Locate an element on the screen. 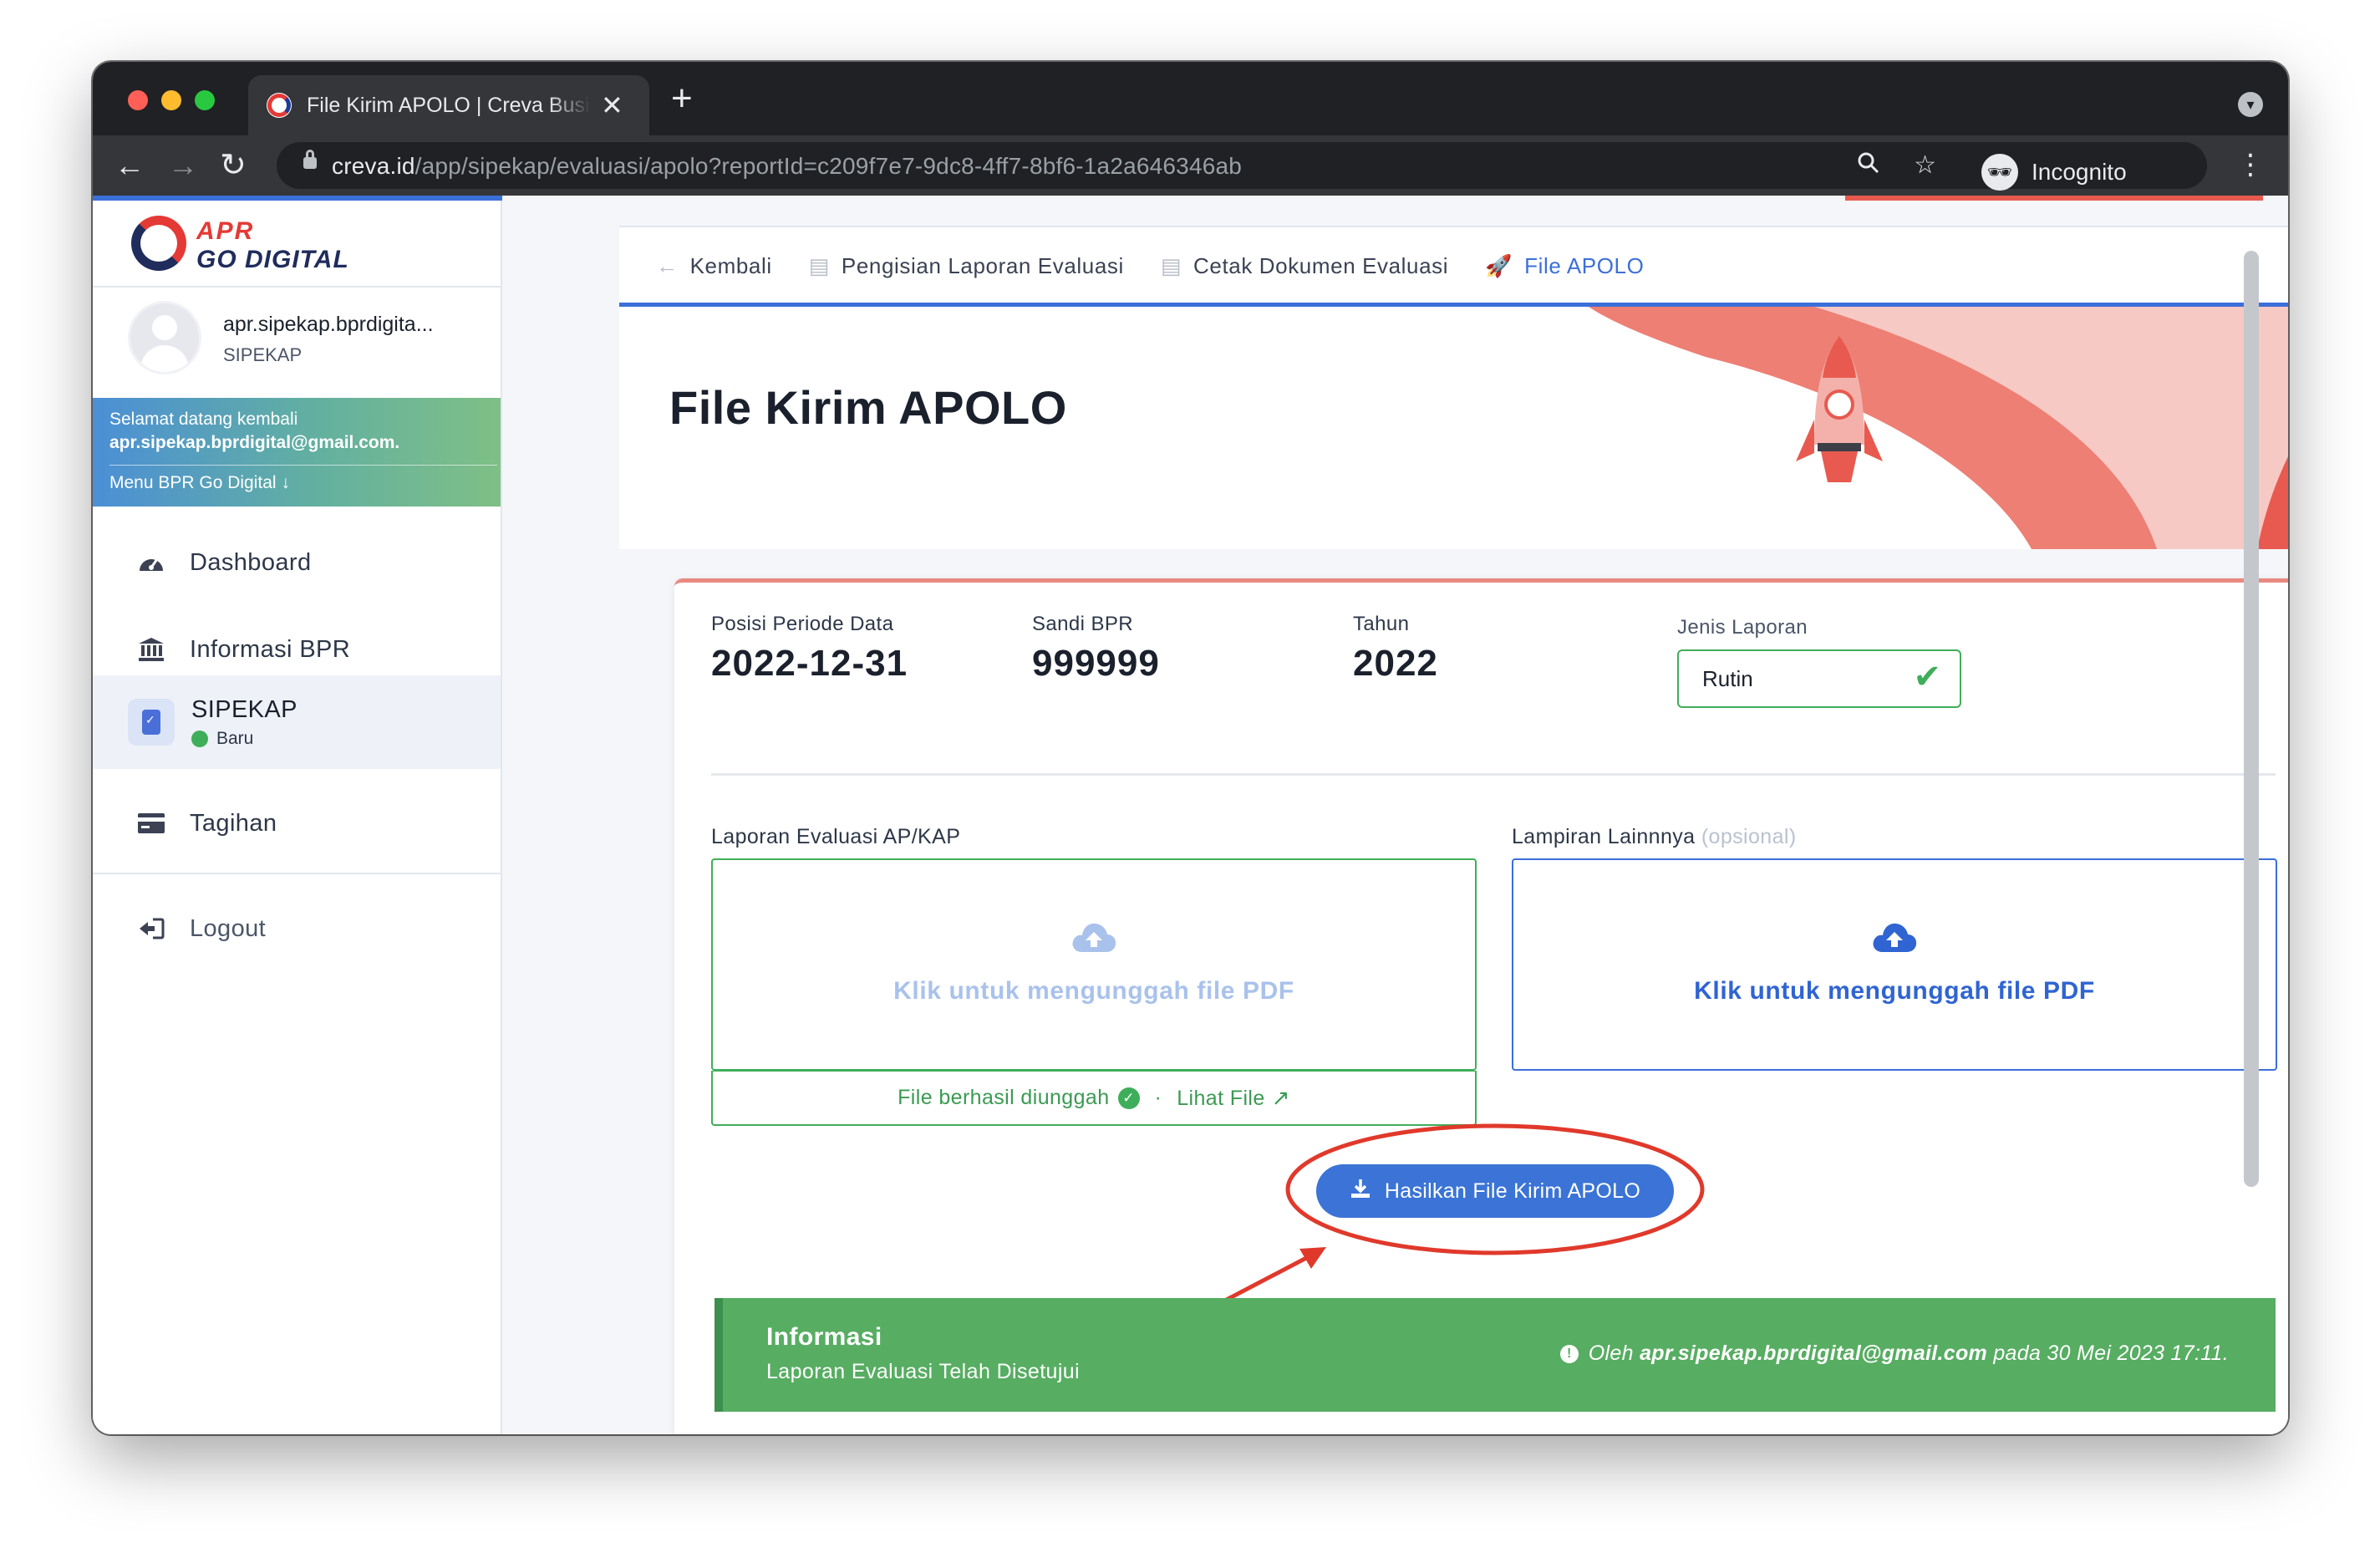 This screenshot has height=1558, width=2380. cloud-upload-icon is located at coordinates (1093, 939).